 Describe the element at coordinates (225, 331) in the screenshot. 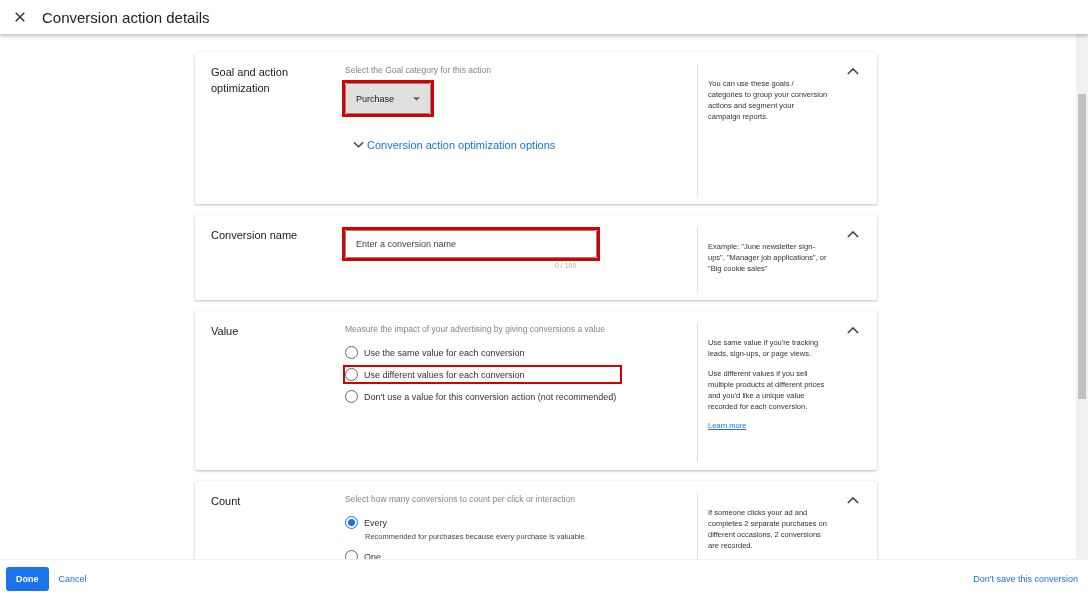

I see `section-label: Value` at that location.